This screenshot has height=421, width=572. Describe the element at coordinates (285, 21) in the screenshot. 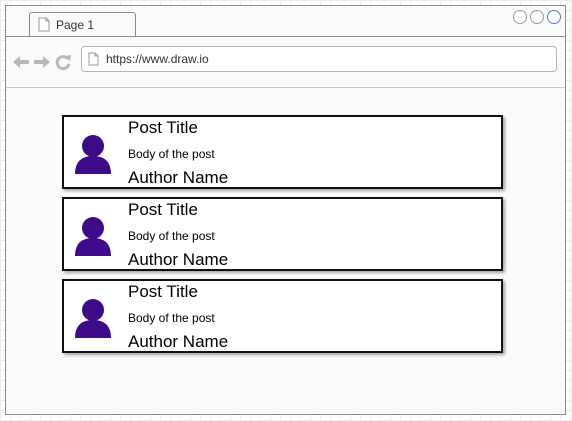

I see `tab-bar: Page 1` at that location.